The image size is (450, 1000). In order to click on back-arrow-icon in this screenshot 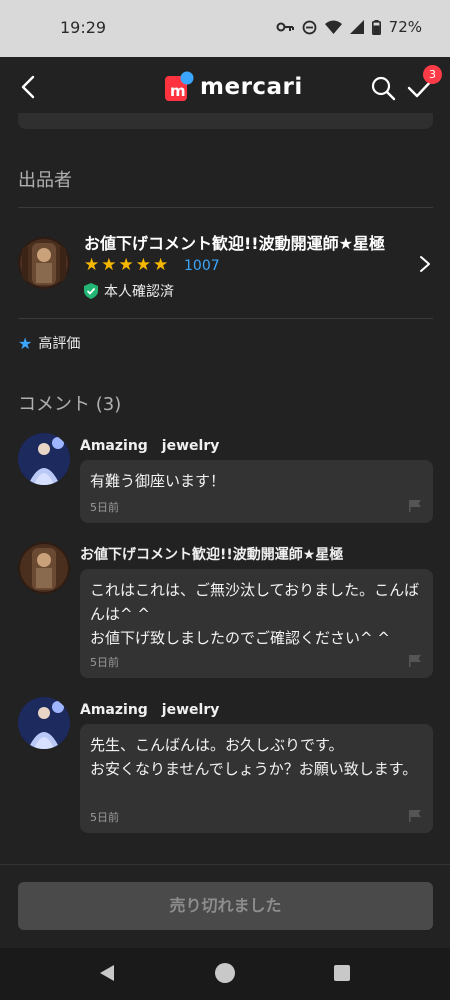, I will do `click(30, 87)`.